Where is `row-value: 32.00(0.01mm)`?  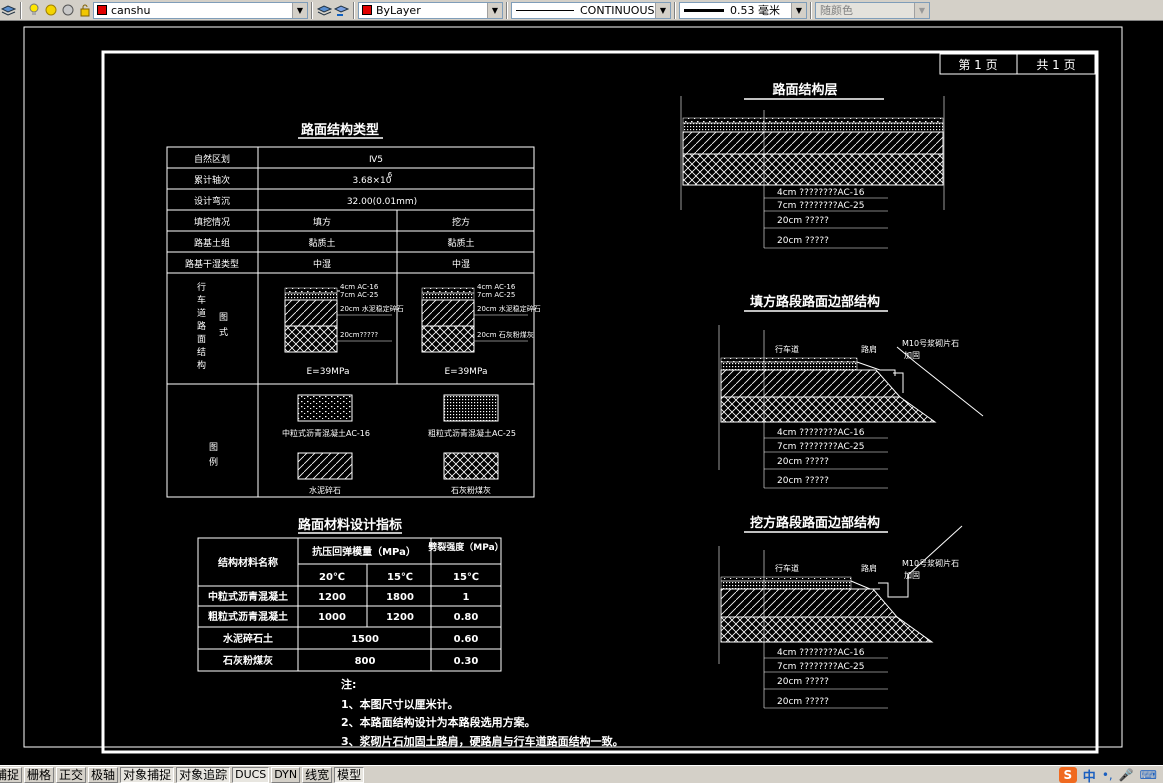 row-value: 32.00(0.01mm) is located at coordinates (382, 202).